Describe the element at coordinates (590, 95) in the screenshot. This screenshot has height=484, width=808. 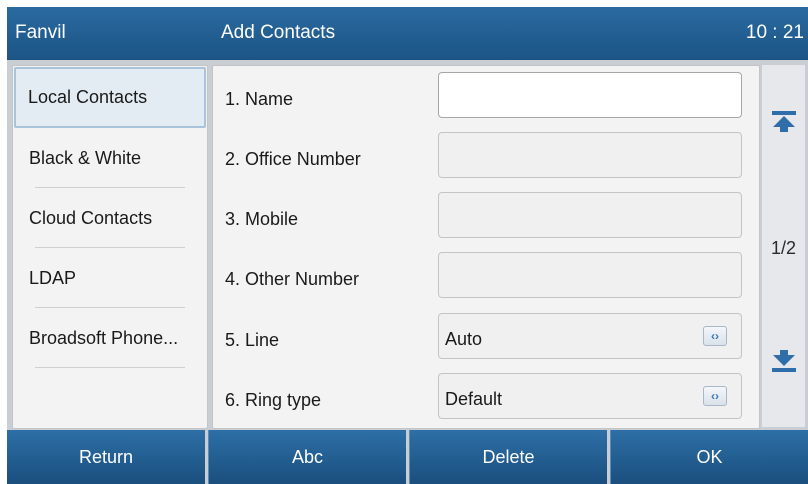
I see `name-field` at that location.